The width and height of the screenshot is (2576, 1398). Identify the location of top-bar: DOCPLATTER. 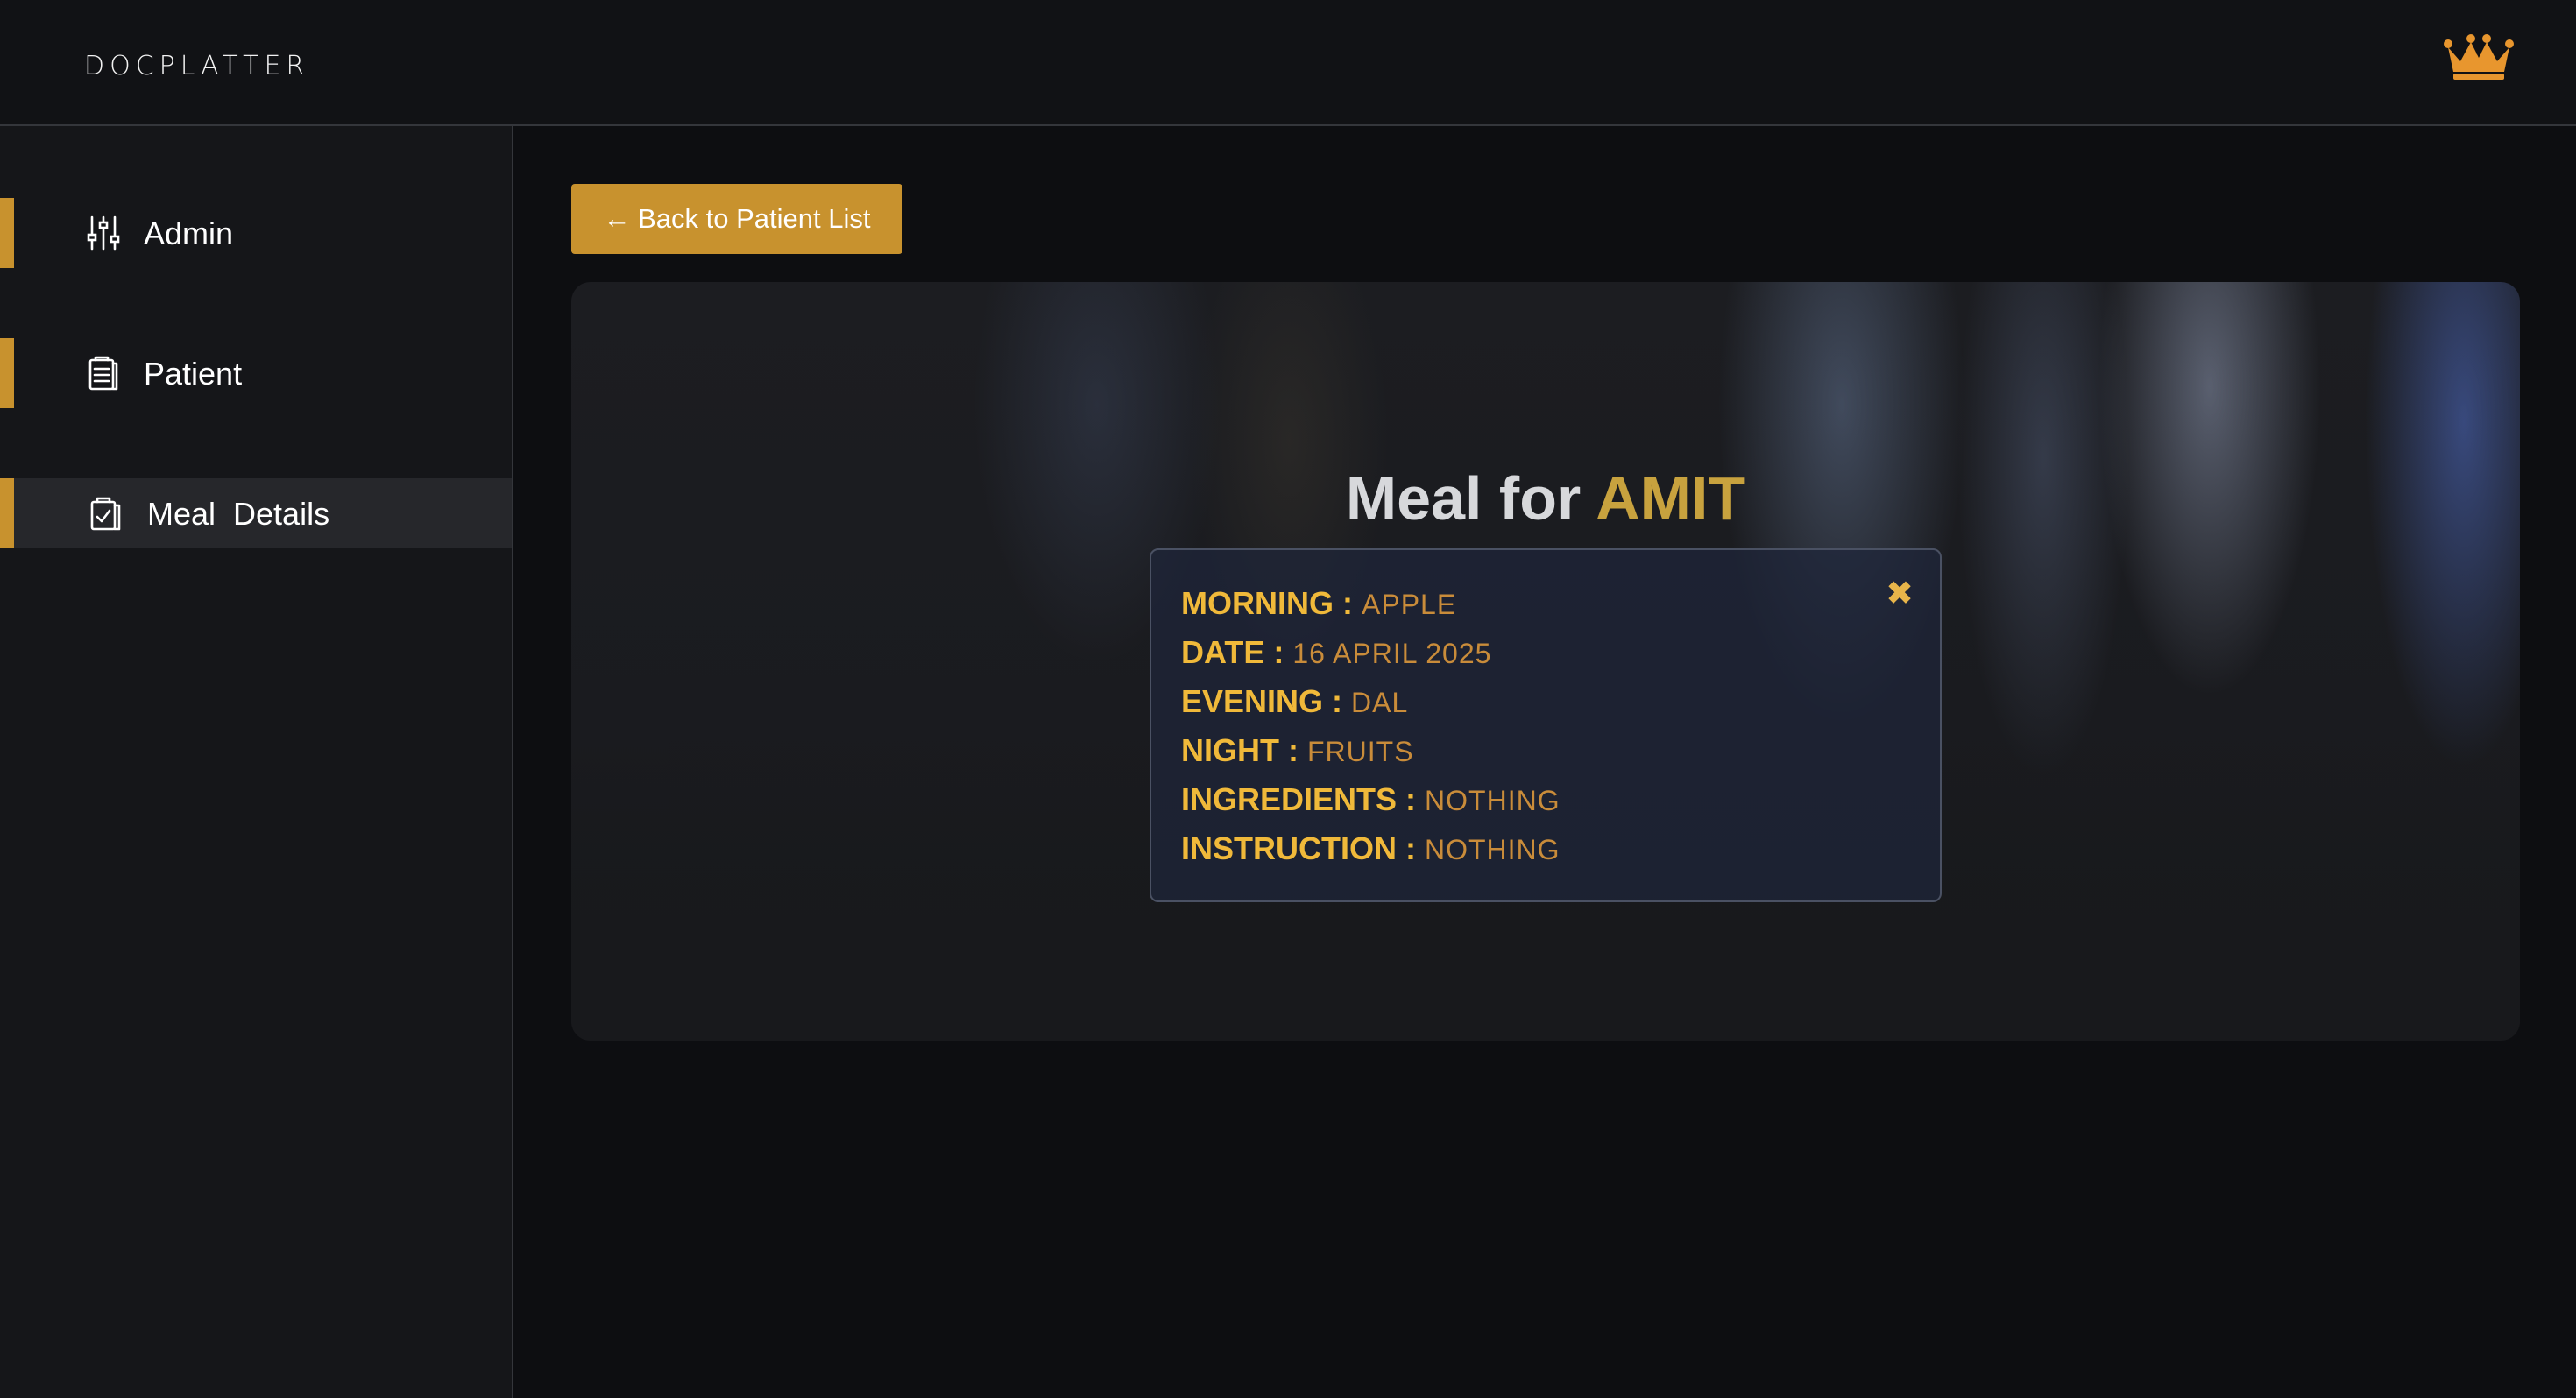
(1288, 63).